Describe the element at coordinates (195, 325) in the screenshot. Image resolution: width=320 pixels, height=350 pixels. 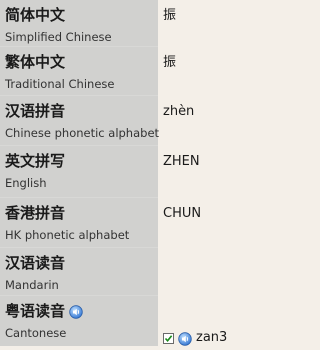
I see `cantonese-value-group: zan3` at that location.